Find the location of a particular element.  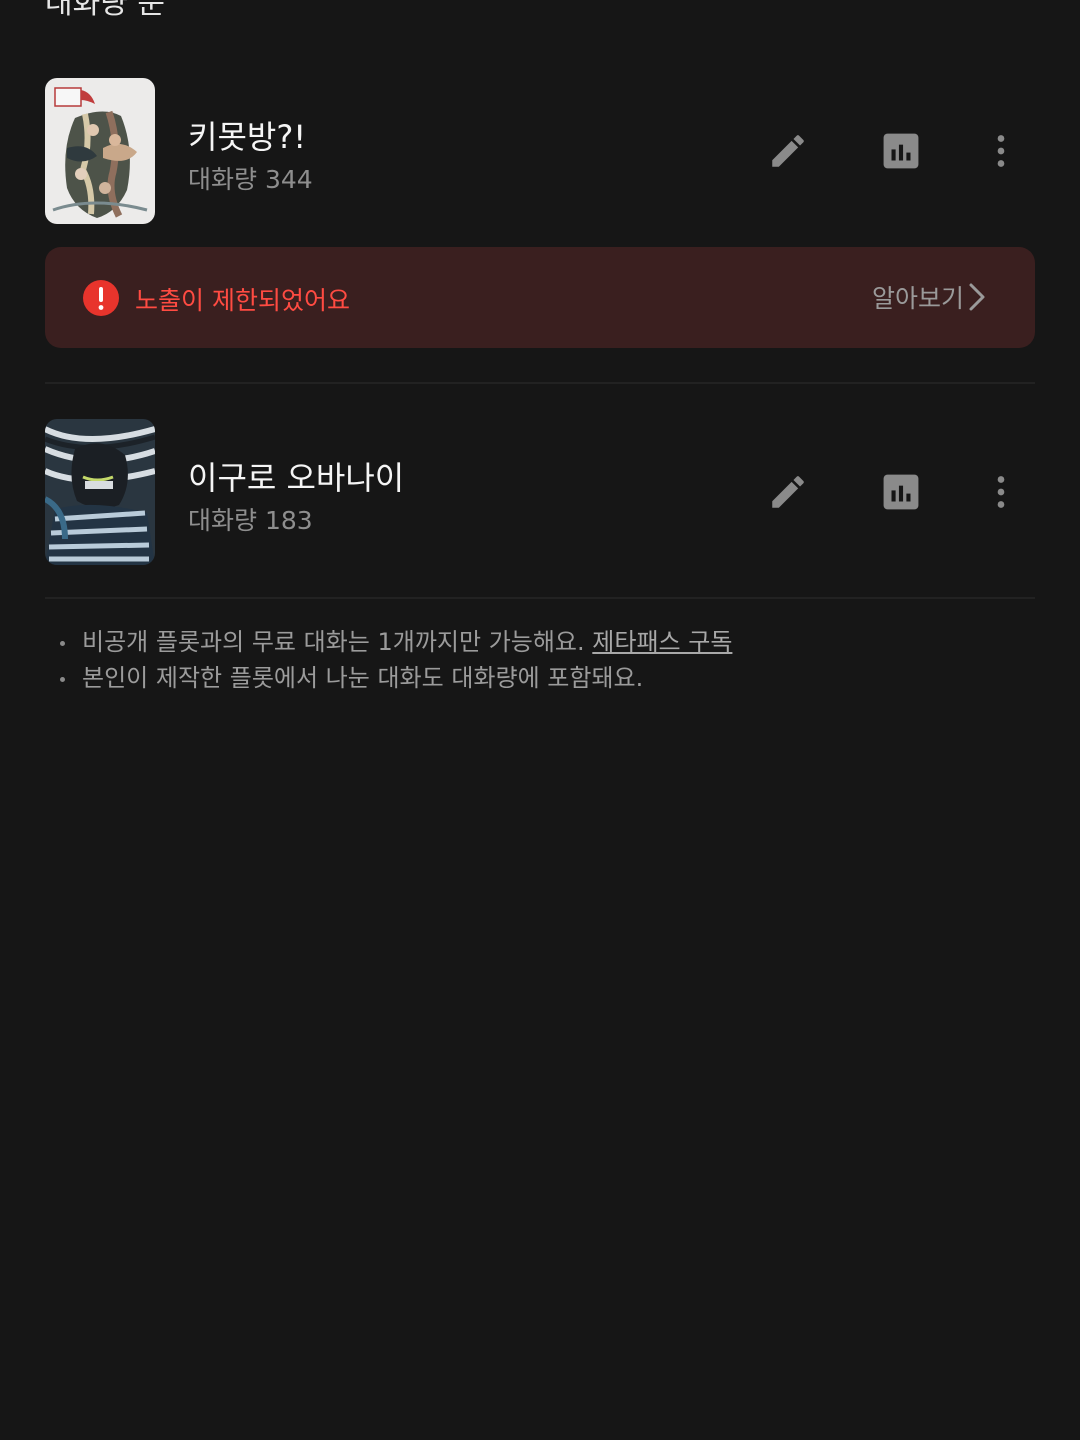

note-item: 본인이 제작한 플롯에서 나눈 대화도 대화량에 포함돼요. is located at coordinates (393, 678).